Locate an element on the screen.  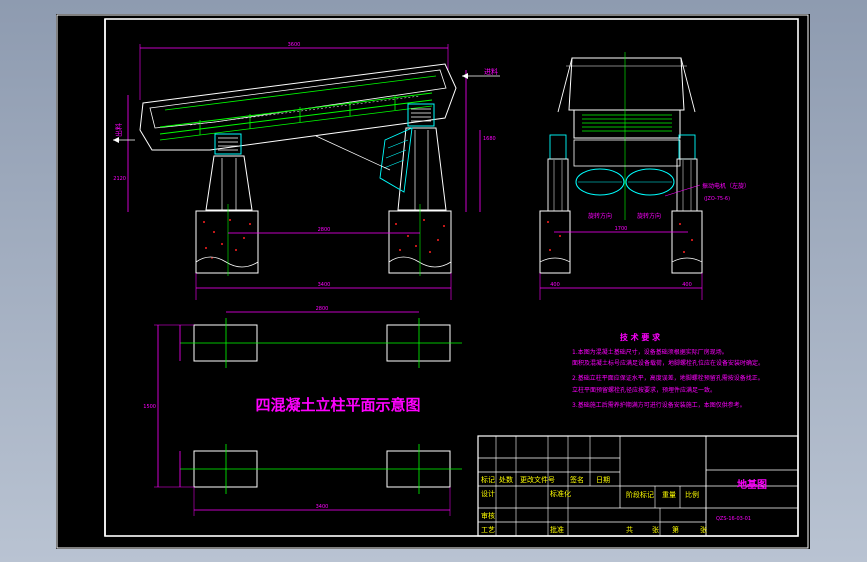
tb-sign: 签名 is located at coordinates (577, 479).